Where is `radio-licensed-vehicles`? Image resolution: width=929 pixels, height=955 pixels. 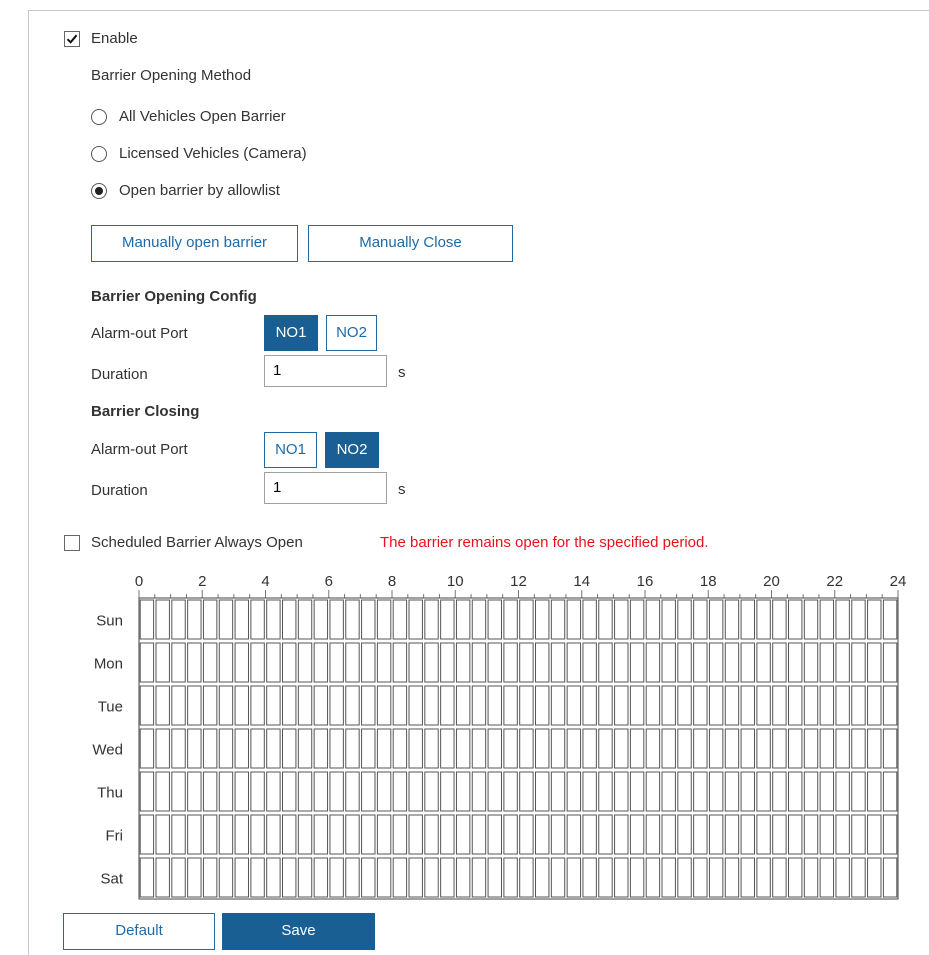
radio-licensed-vehicles is located at coordinates (99, 154).